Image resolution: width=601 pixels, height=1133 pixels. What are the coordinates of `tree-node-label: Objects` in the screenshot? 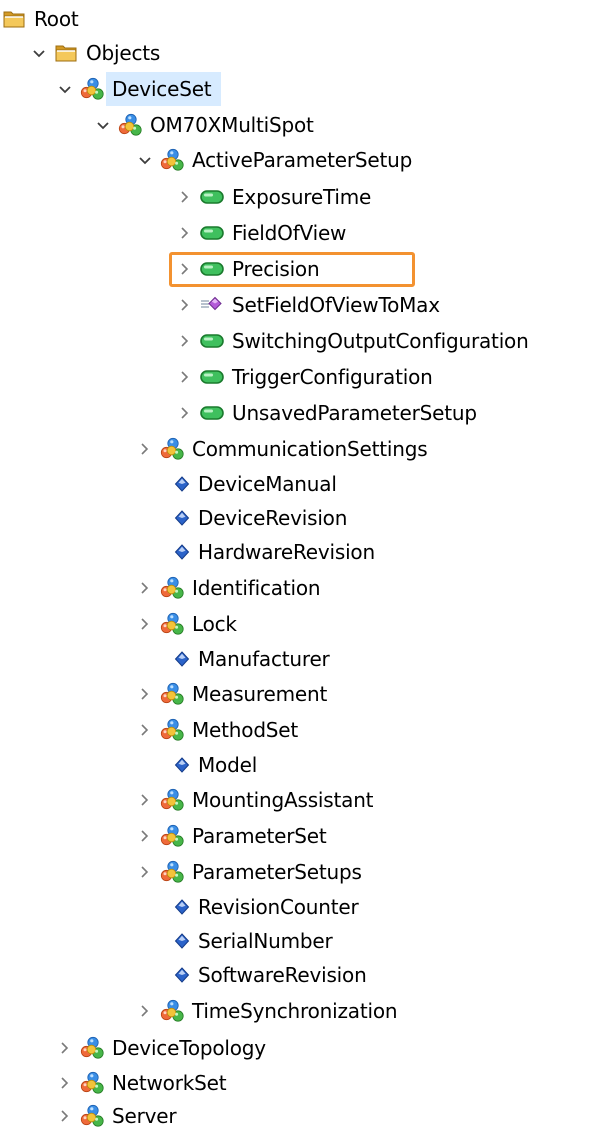 It's located at (123, 53).